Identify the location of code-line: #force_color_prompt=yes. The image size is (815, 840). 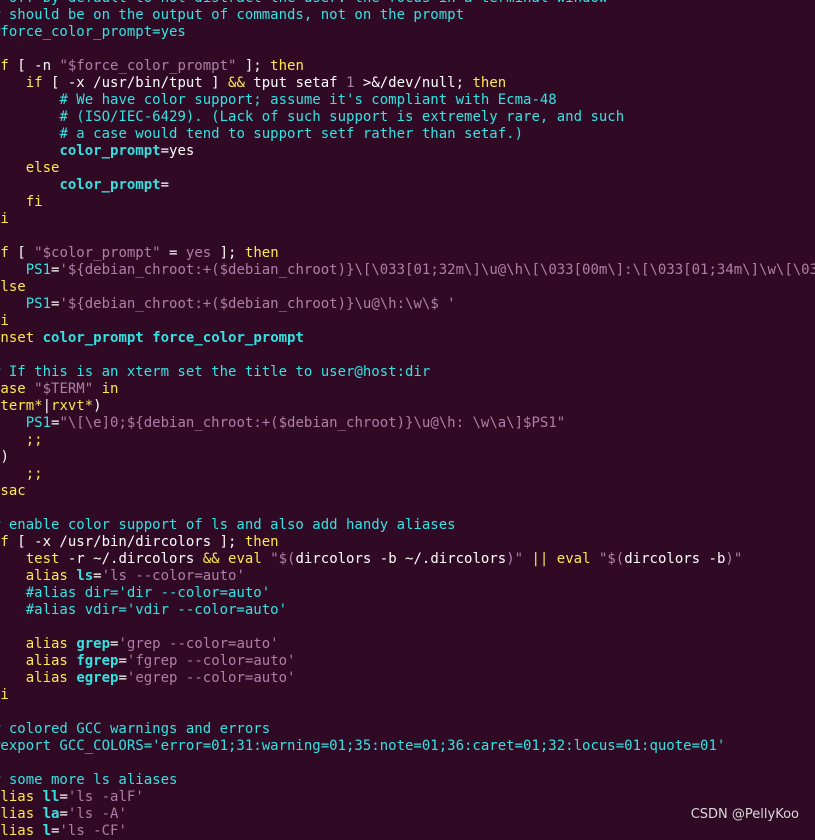
(407, 32).